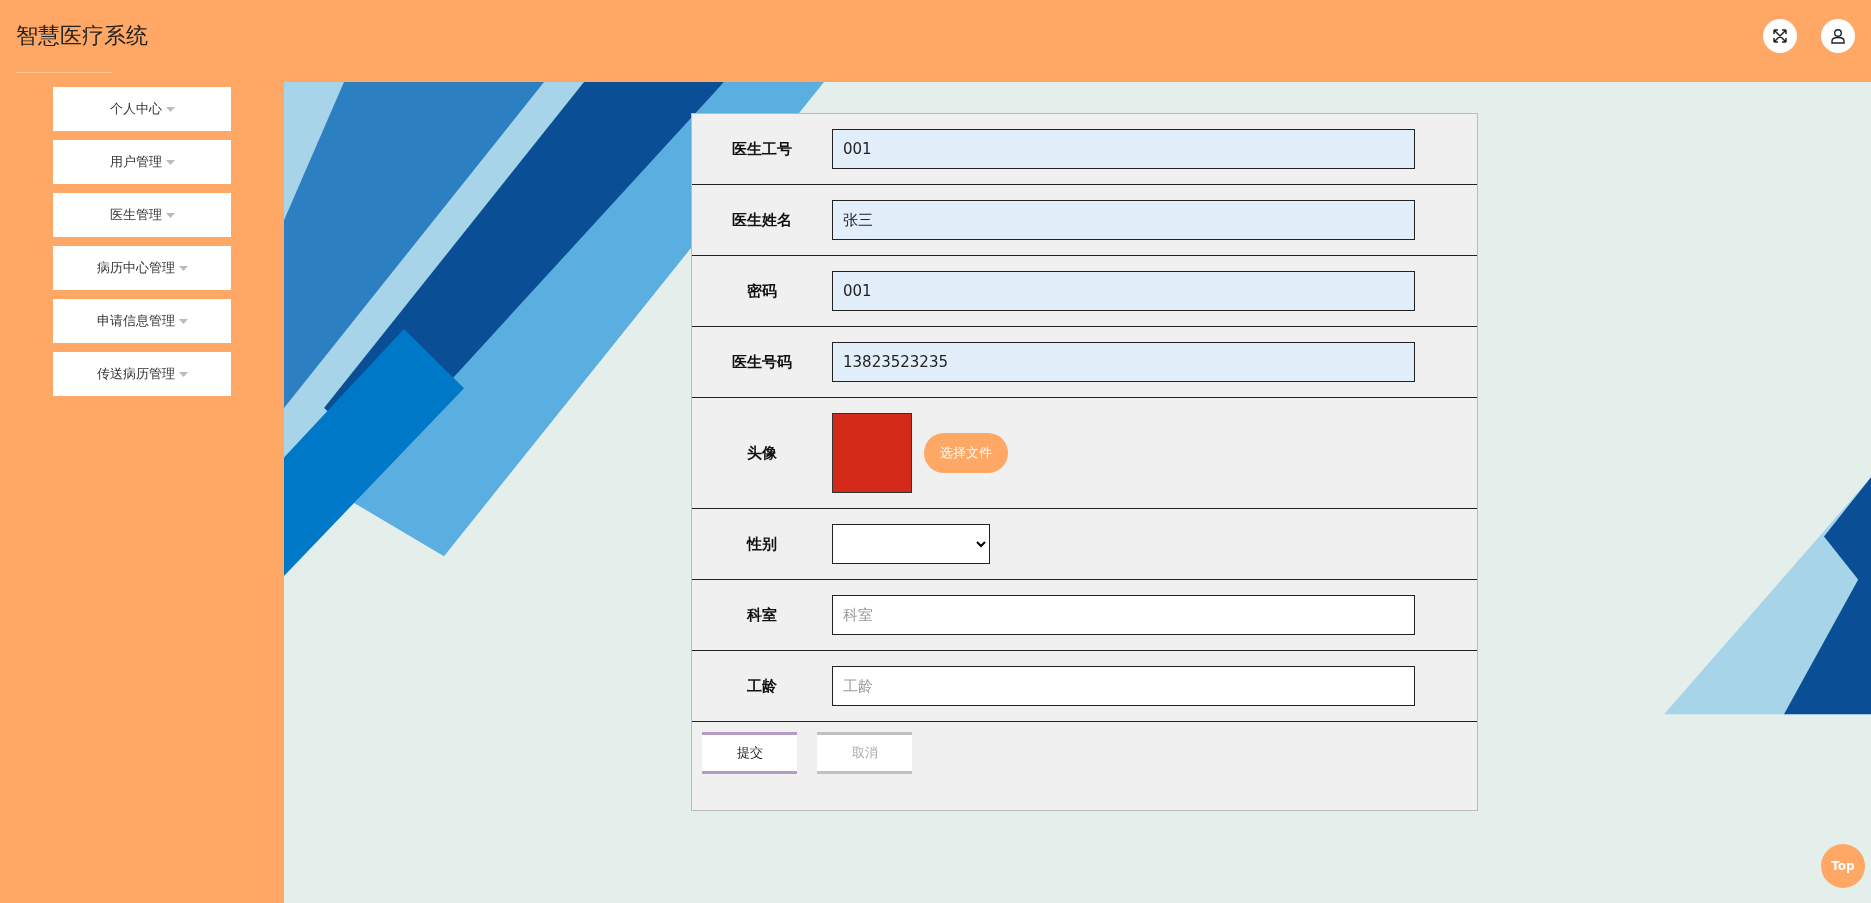 This screenshot has height=903, width=1871. Describe the element at coordinates (761, 544) in the screenshot. I see `field-label: 性别` at that location.